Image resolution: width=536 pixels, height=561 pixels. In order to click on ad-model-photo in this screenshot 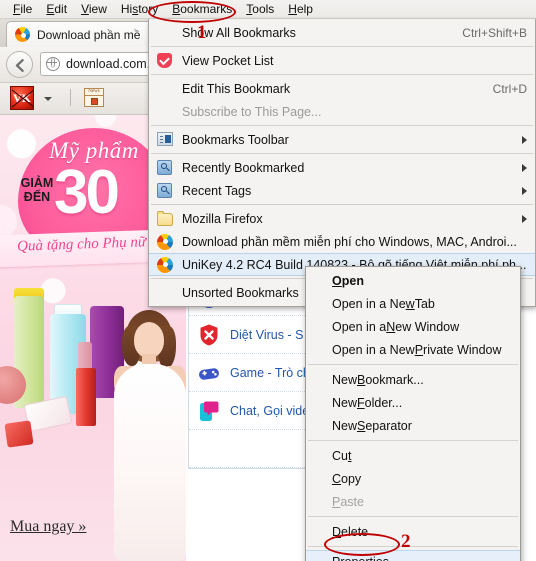, I will do `click(149, 435)`.